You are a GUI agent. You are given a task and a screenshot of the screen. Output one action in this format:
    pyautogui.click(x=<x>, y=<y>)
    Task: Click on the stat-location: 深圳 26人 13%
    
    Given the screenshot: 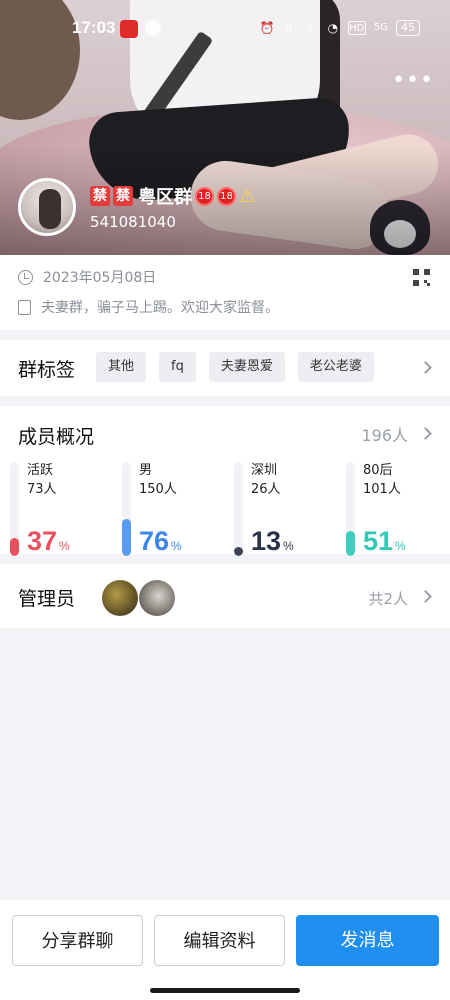 What is the action you would take?
    pyautogui.click(x=284, y=507)
    